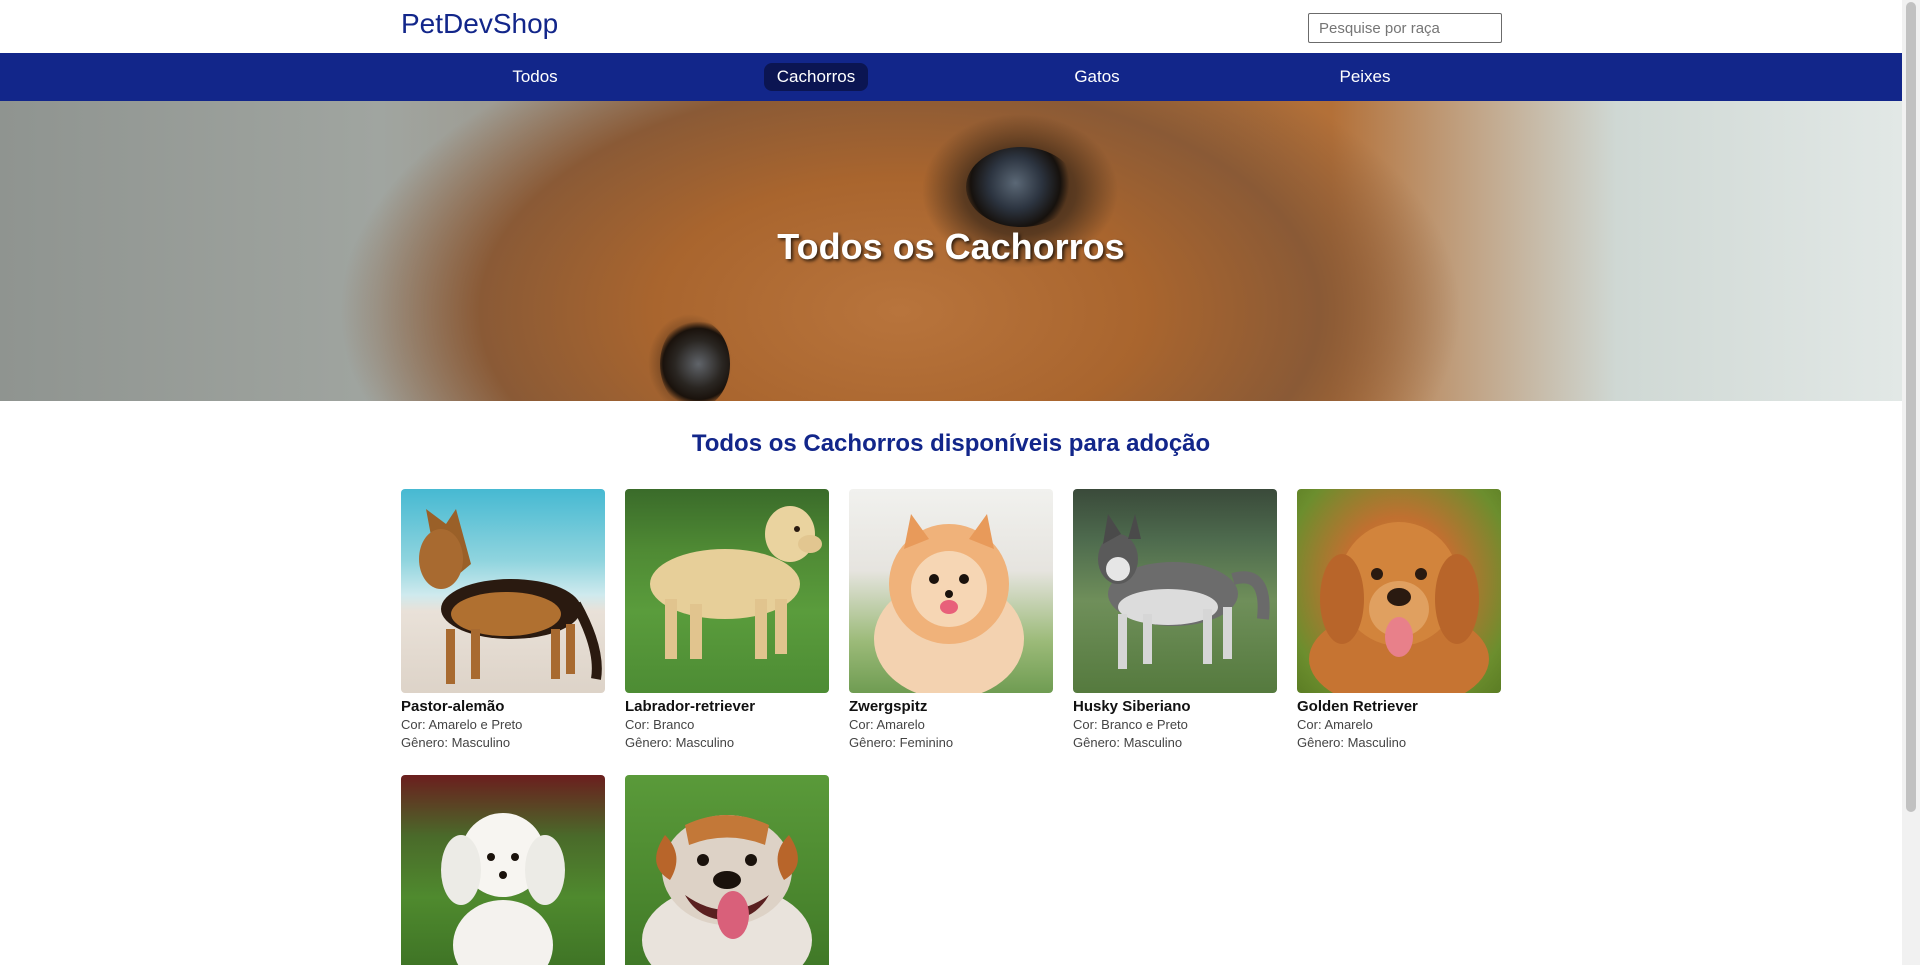  What do you see at coordinates (951, 246) in the screenshot?
I see `hero-title: Todos os Cachorros` at bounding box center [951, 246].